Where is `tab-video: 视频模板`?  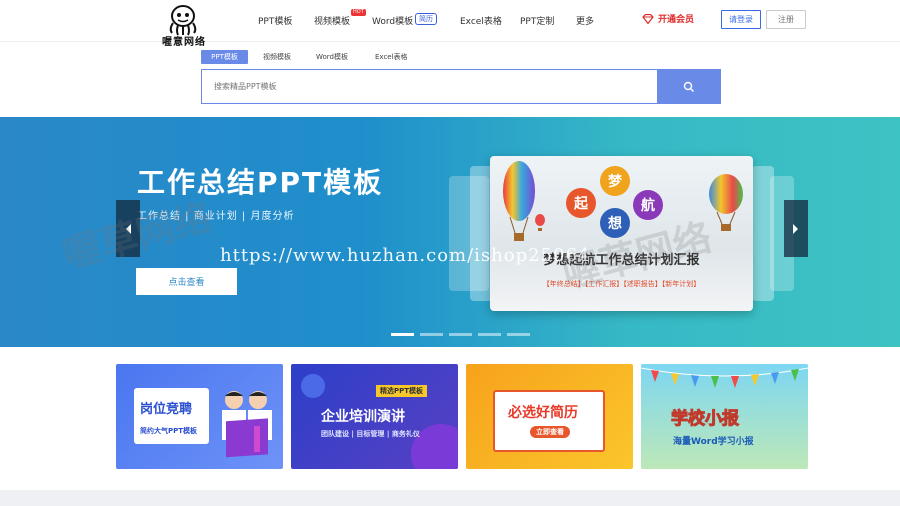 tab-video: 视频模板 is located at coordinates (277, 57).